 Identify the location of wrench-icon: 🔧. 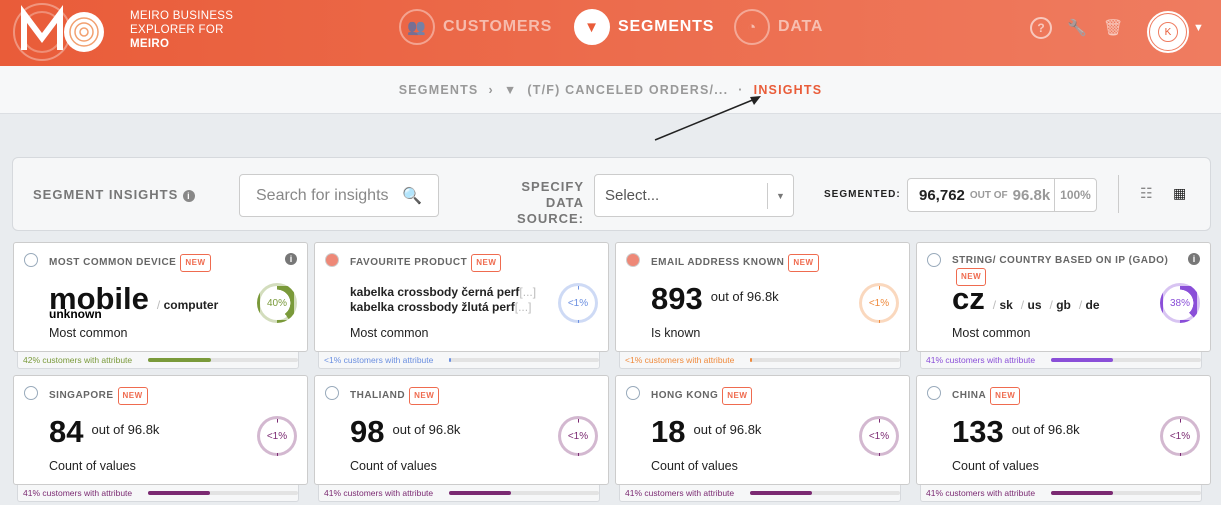
(1077, 28).